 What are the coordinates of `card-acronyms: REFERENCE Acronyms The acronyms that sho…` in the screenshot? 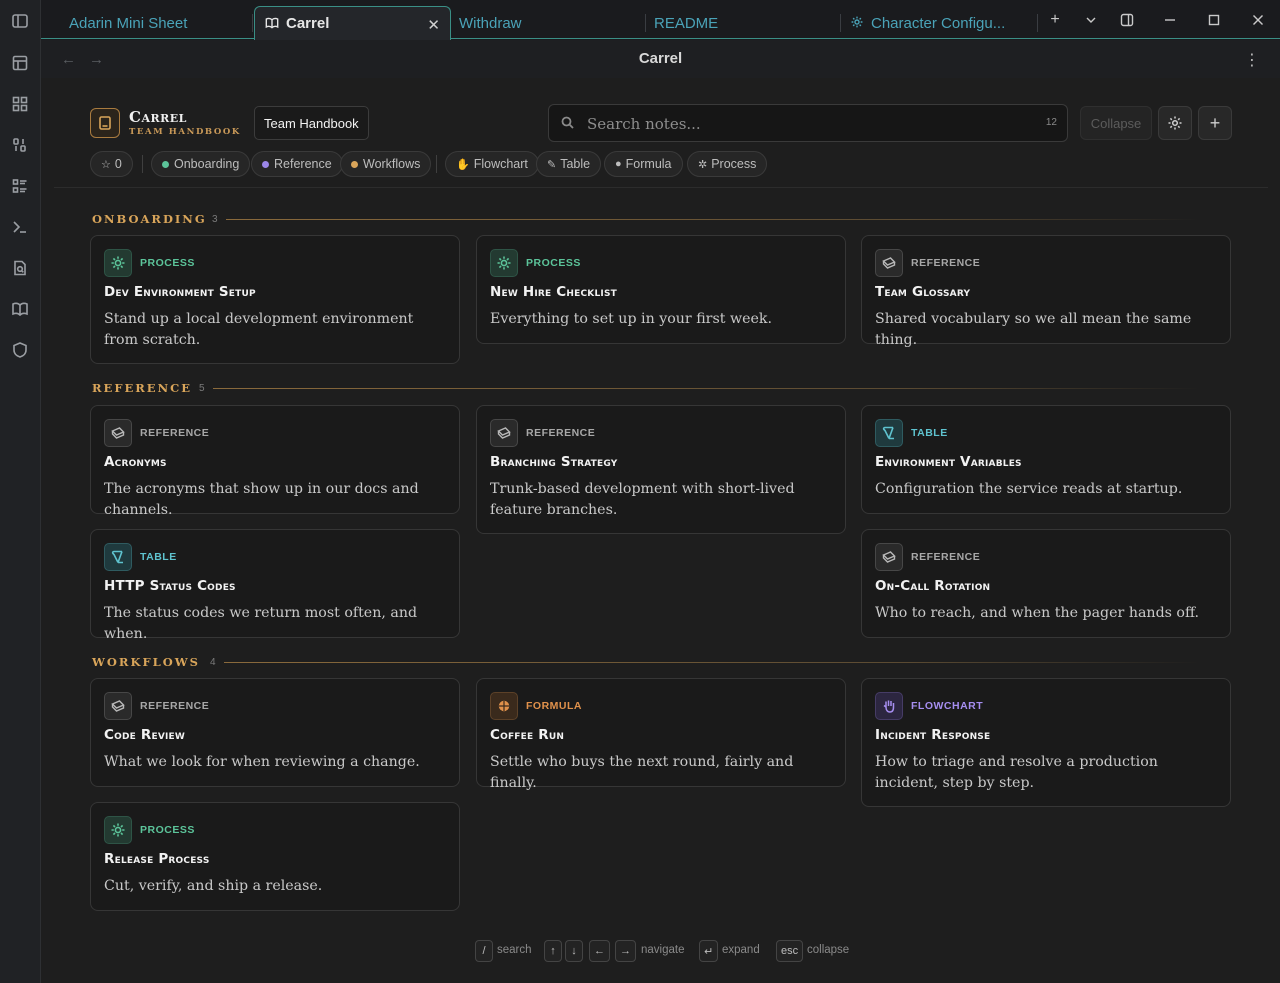 It's located at (275, 461).